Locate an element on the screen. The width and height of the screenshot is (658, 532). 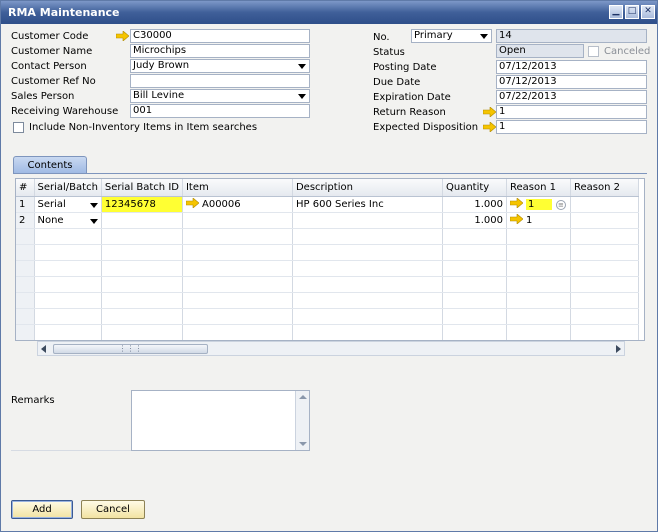
contact-person-dropdown: Judy Brown is located at coordinates (220, 66).